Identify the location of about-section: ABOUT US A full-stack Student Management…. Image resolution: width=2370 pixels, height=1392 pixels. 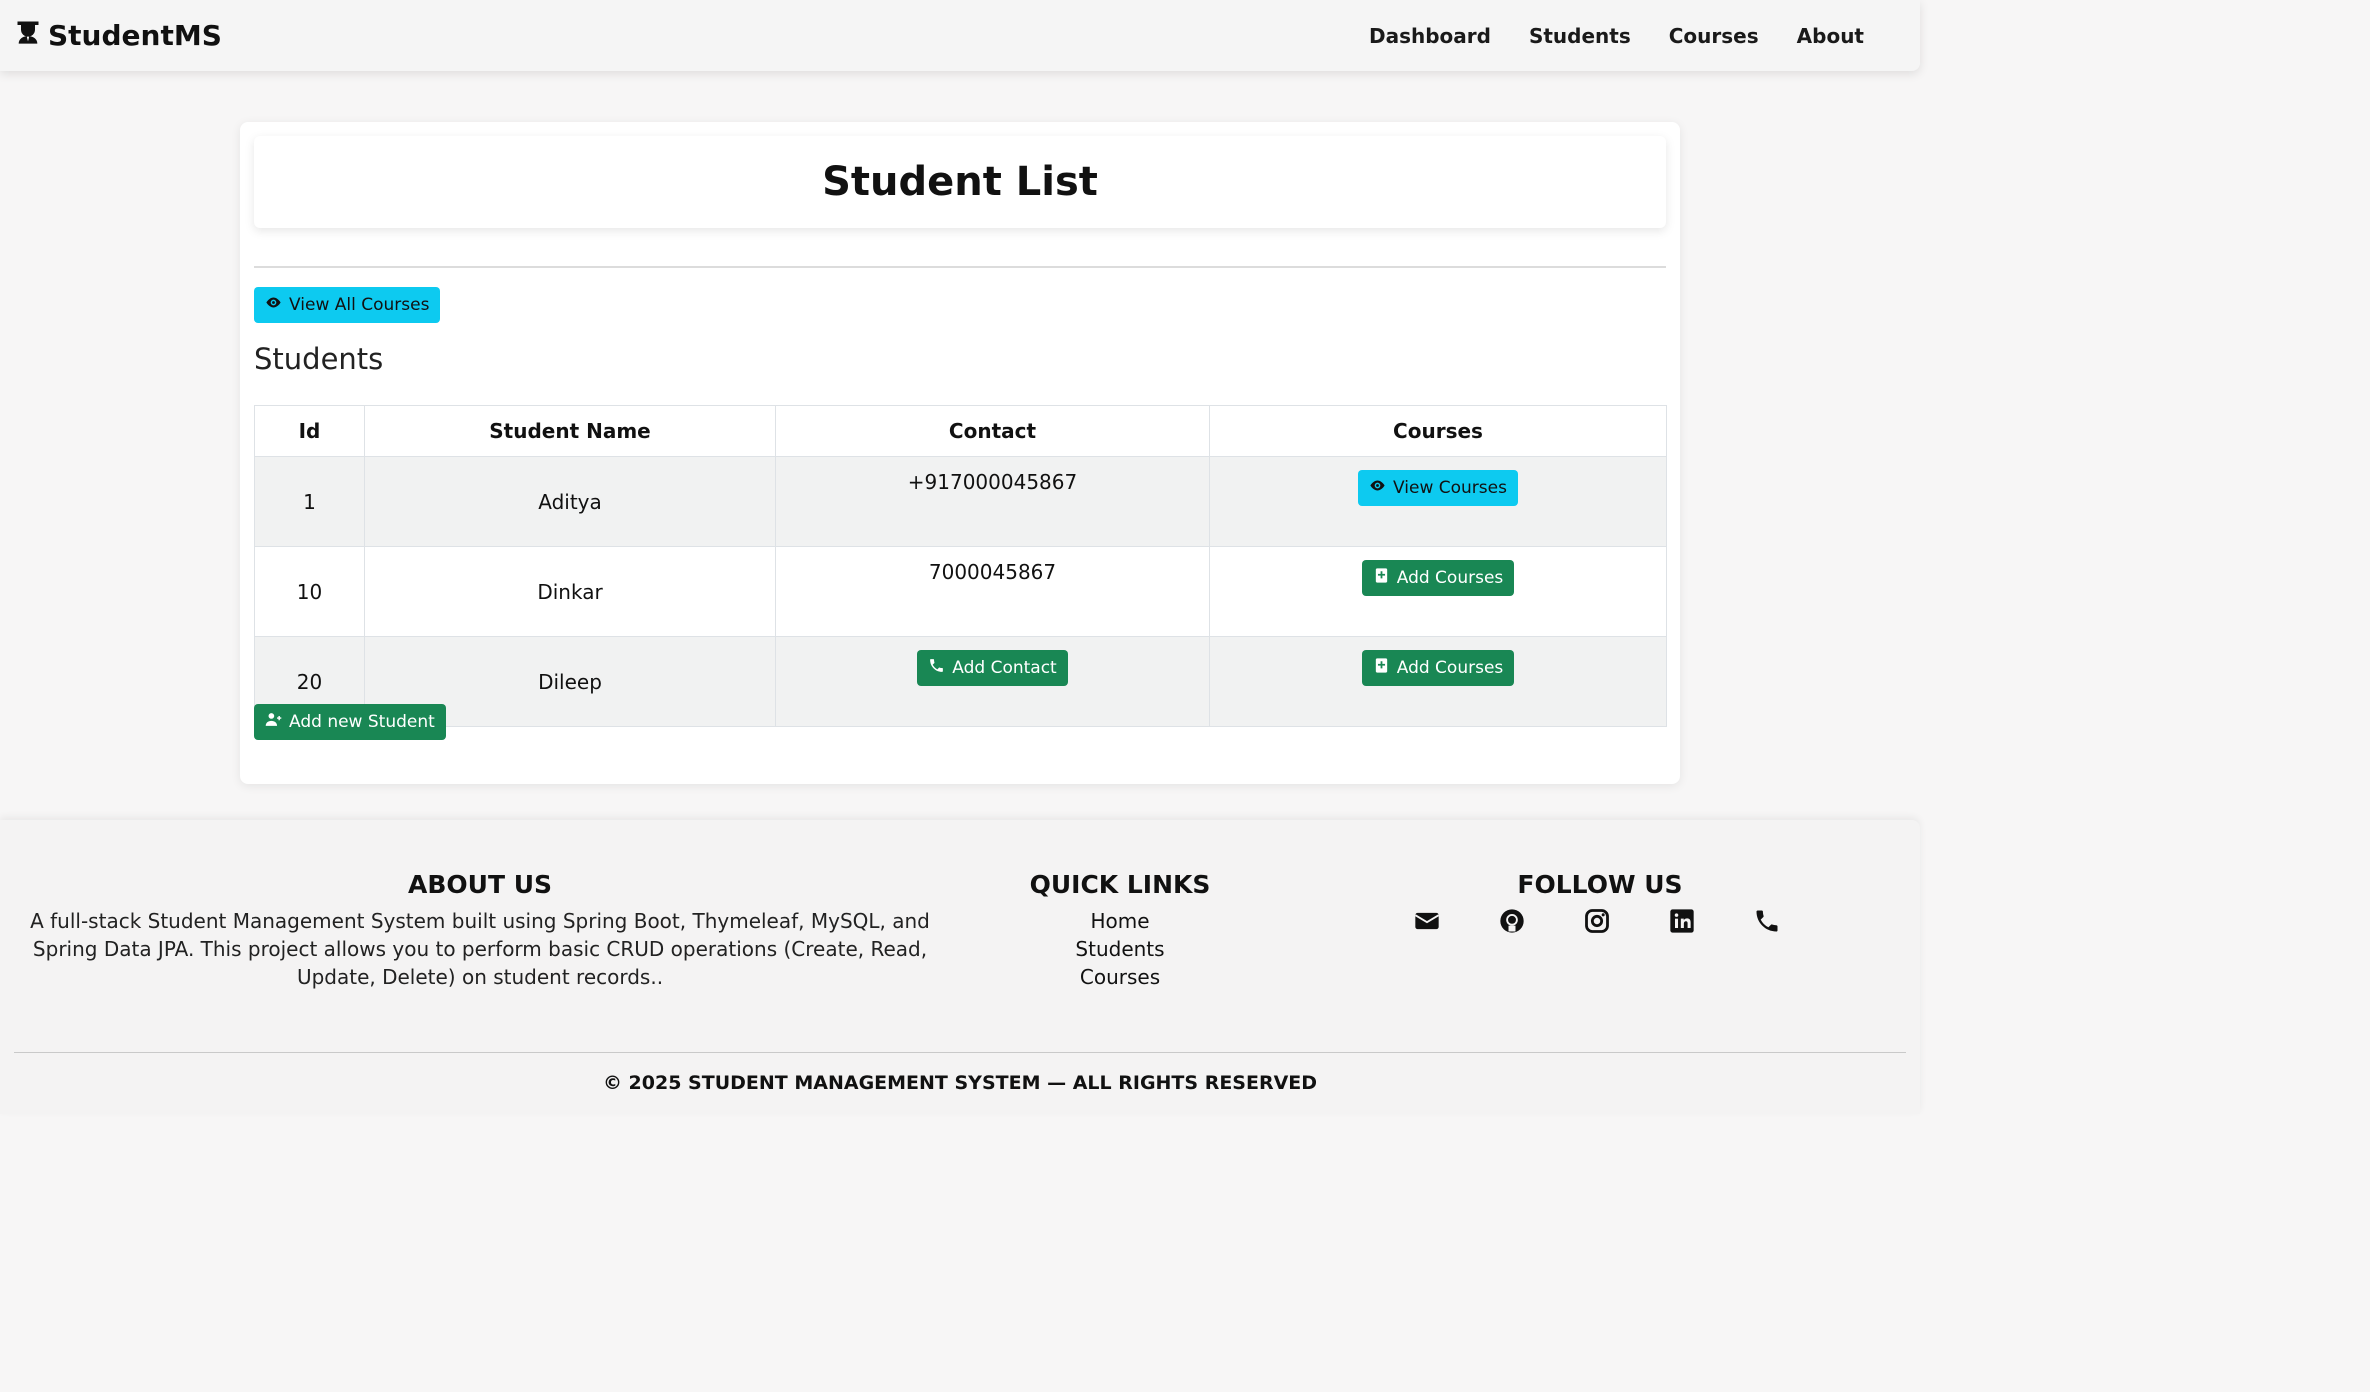
(480, 930).